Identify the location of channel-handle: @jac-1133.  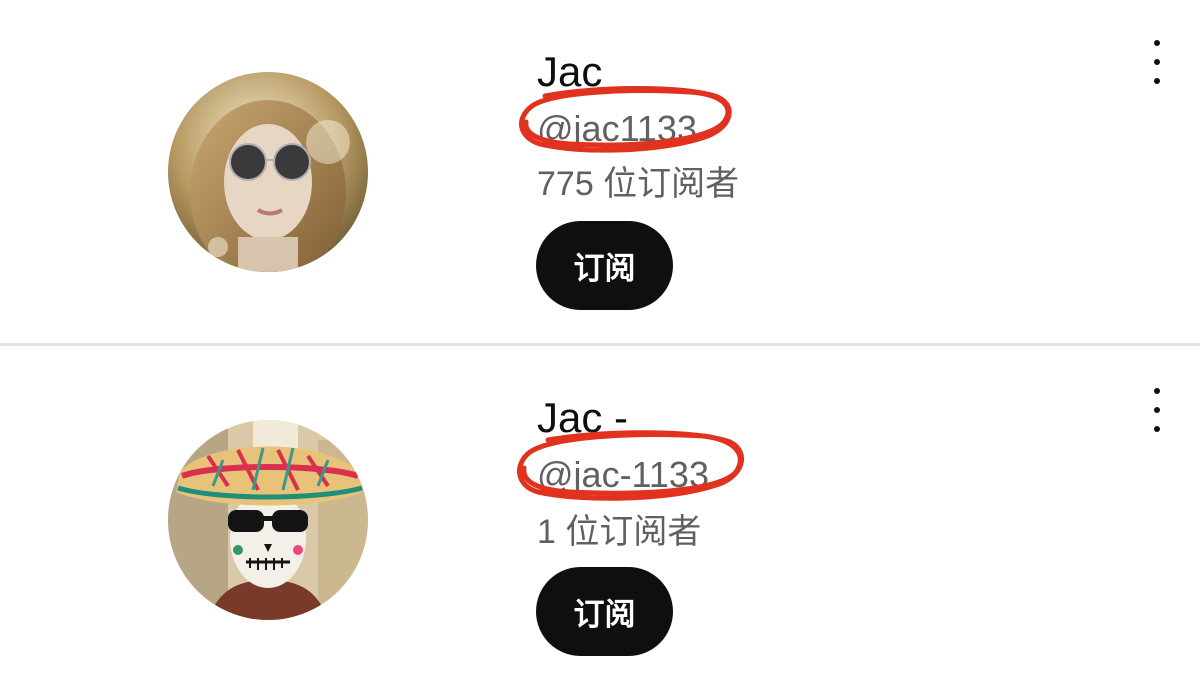
(623, 474).